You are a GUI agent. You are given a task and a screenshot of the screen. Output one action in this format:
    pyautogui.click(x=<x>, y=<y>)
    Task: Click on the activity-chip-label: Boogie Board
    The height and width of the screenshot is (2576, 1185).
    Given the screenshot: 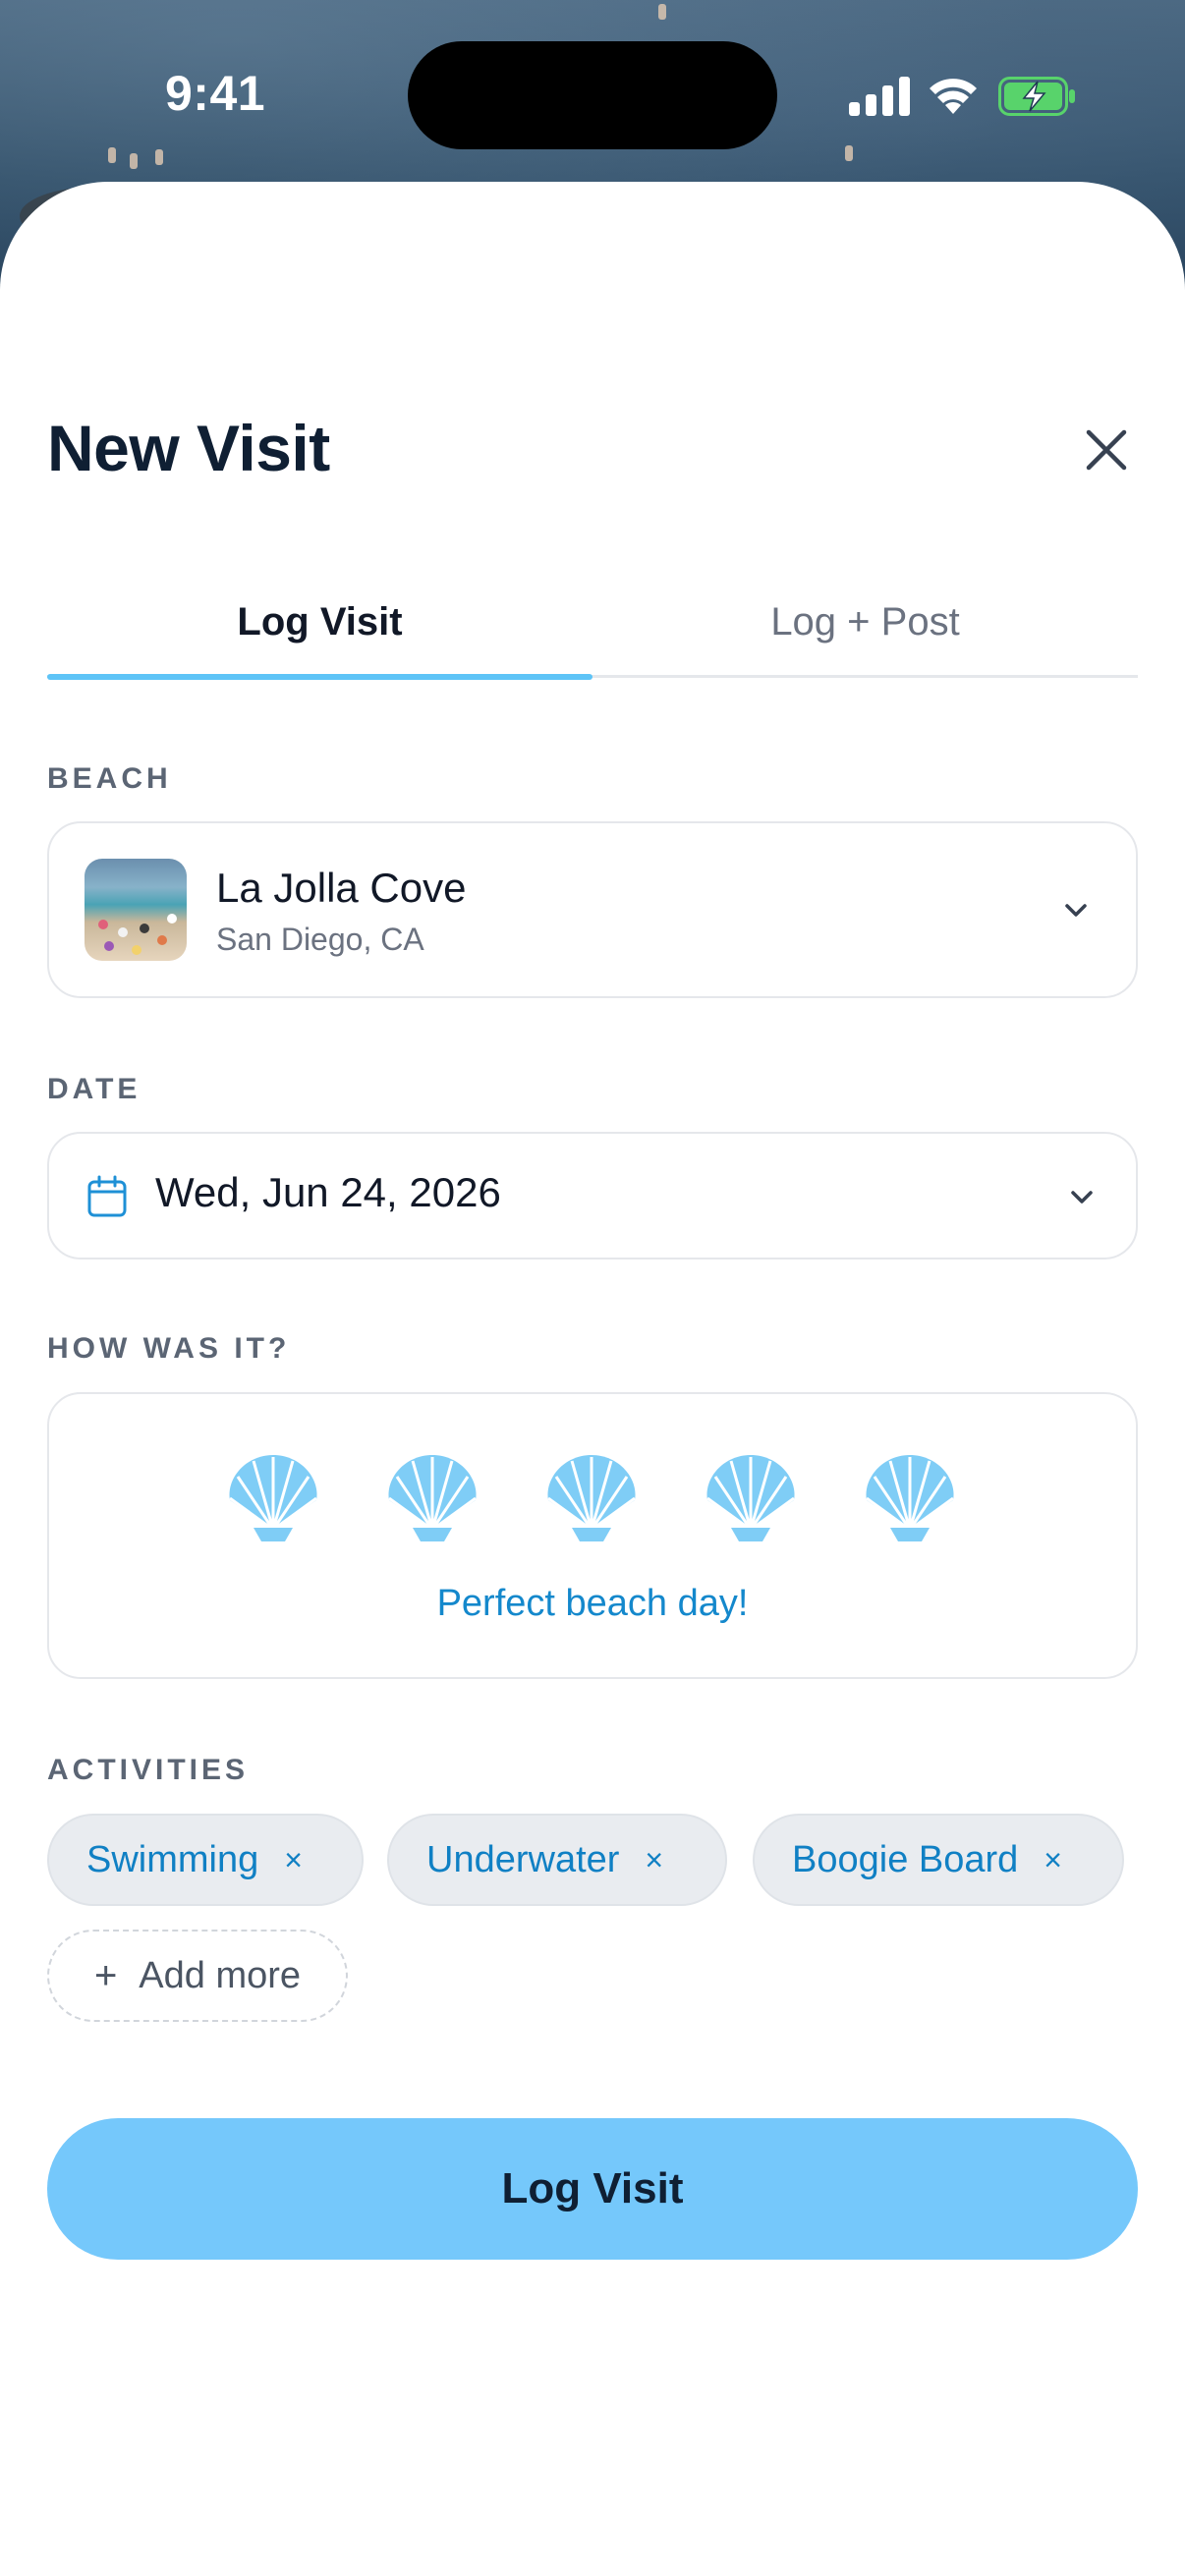 What is the action you would take?
    pyautogui.click(x=906, y=1859)
    